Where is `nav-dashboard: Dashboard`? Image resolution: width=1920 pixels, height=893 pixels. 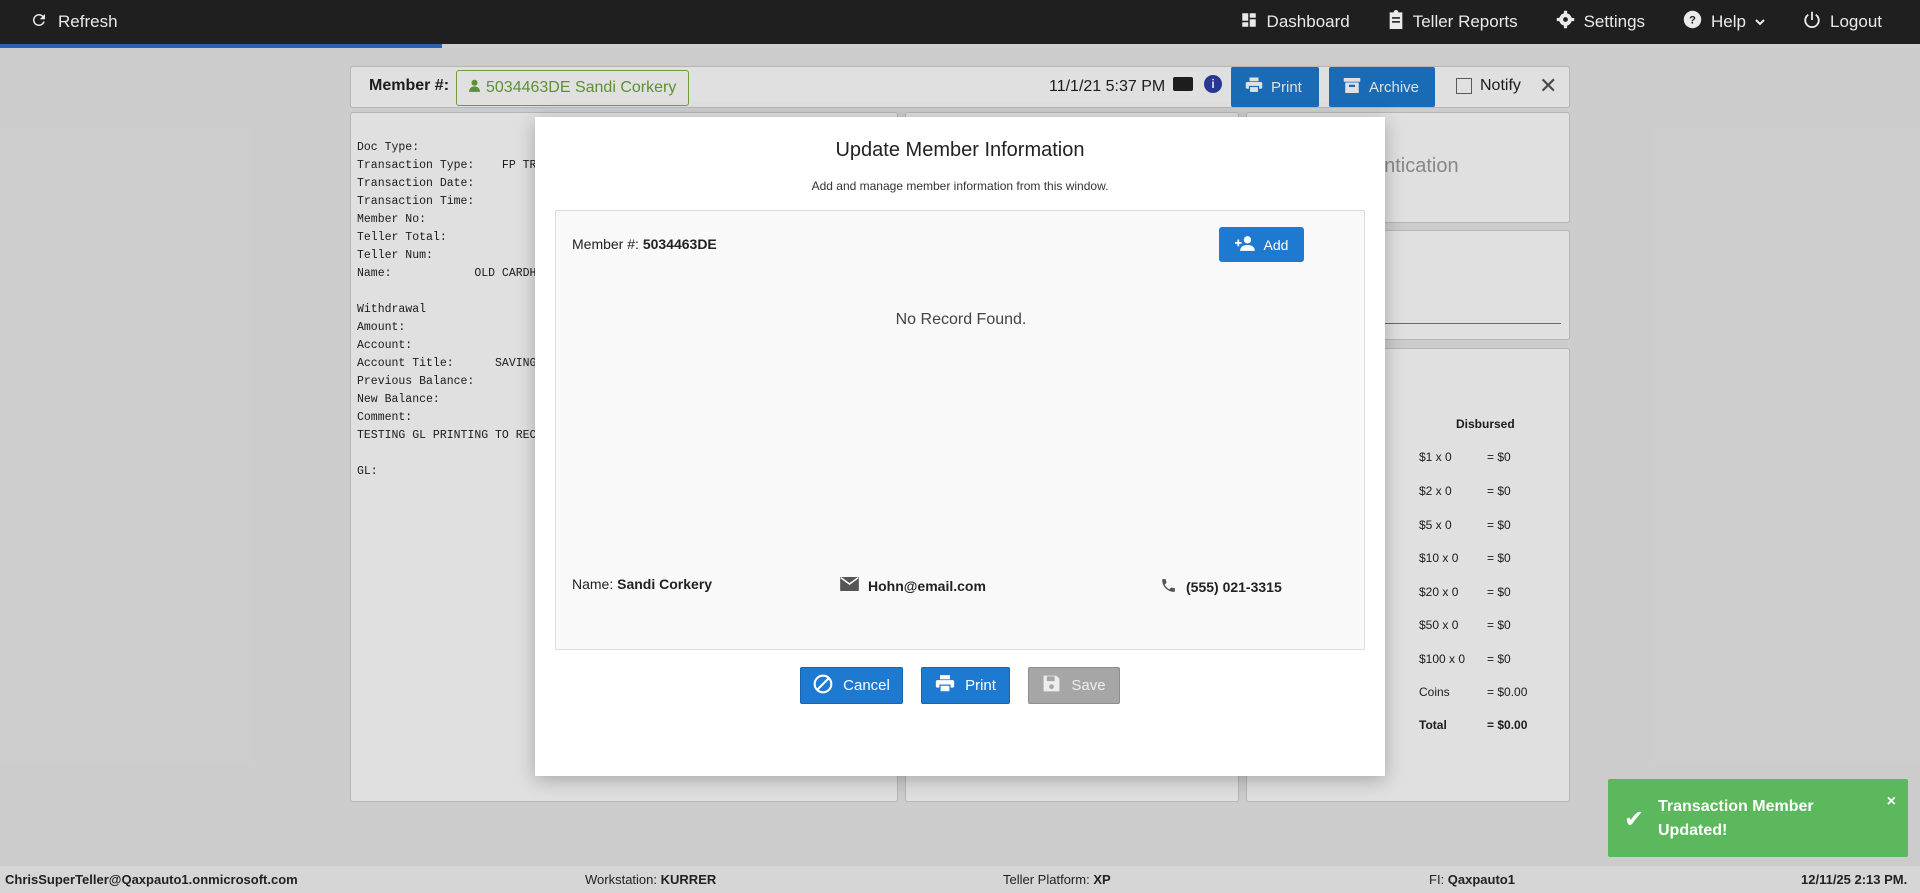 nav-dashboard: Dashboard is located at coordinates (1295, 22).